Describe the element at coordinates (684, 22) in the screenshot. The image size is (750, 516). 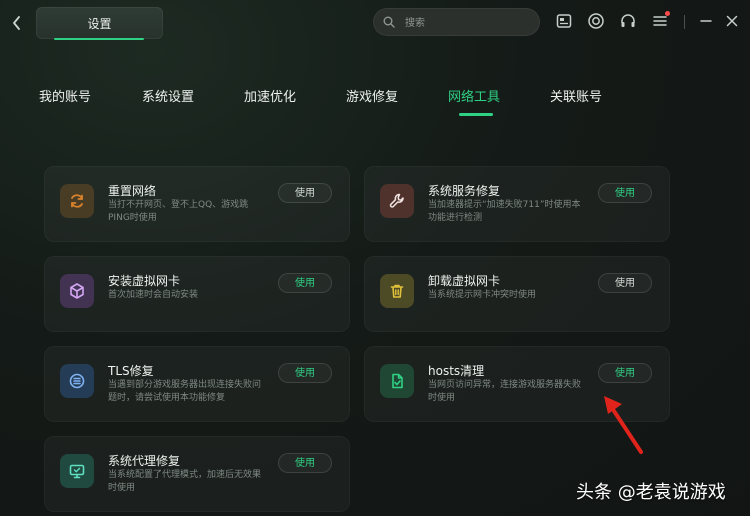
I see `toolbar-divider` at that location.